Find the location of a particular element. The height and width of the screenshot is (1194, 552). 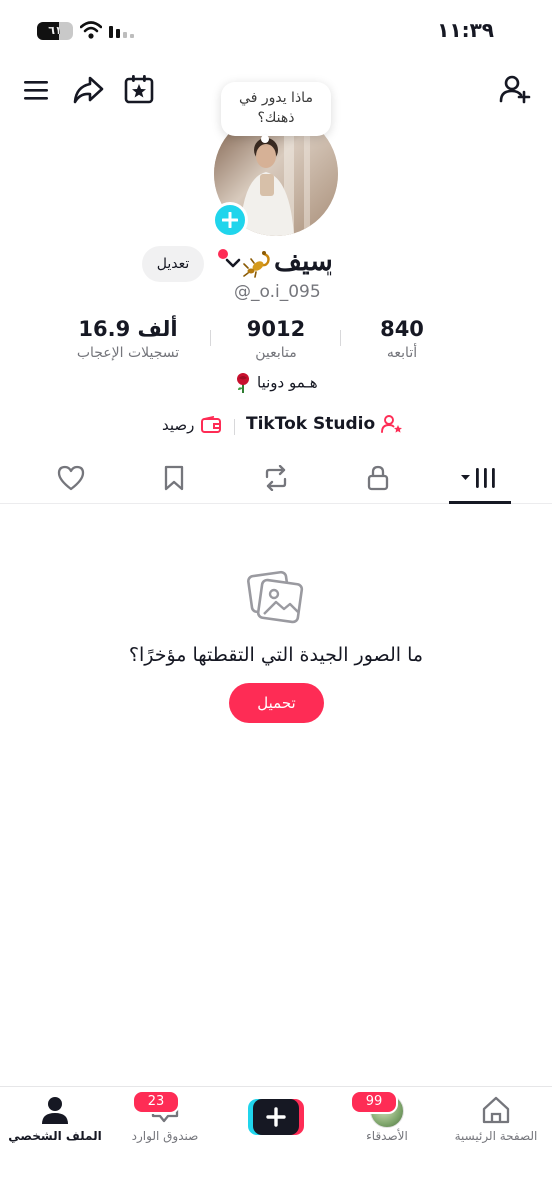

tiktok-studio-link: TikTok Studio is located at coordinates (324, 424).